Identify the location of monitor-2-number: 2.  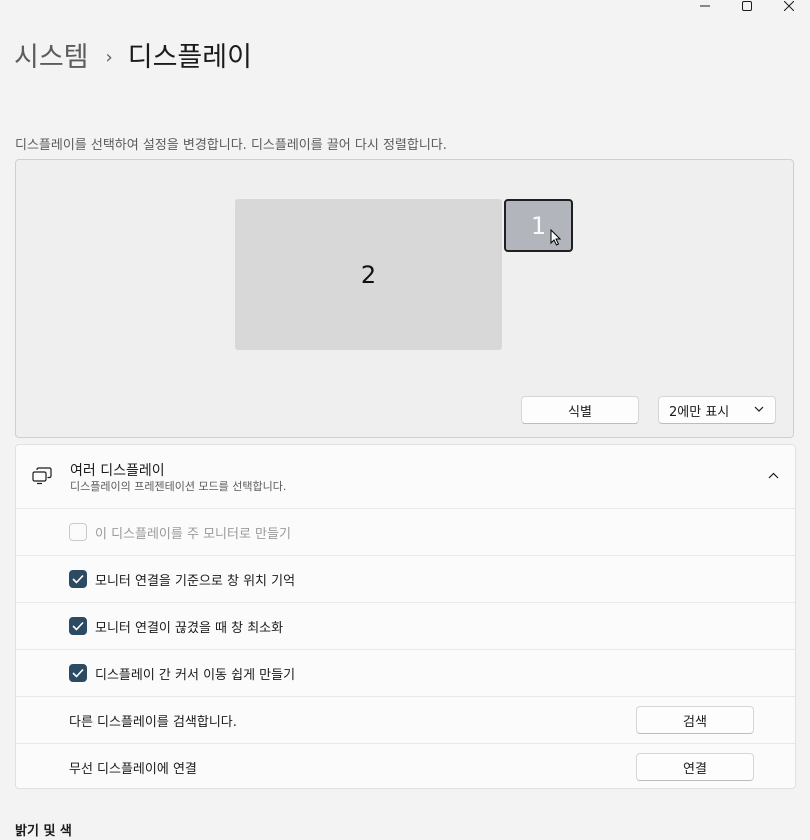
(368, 274).